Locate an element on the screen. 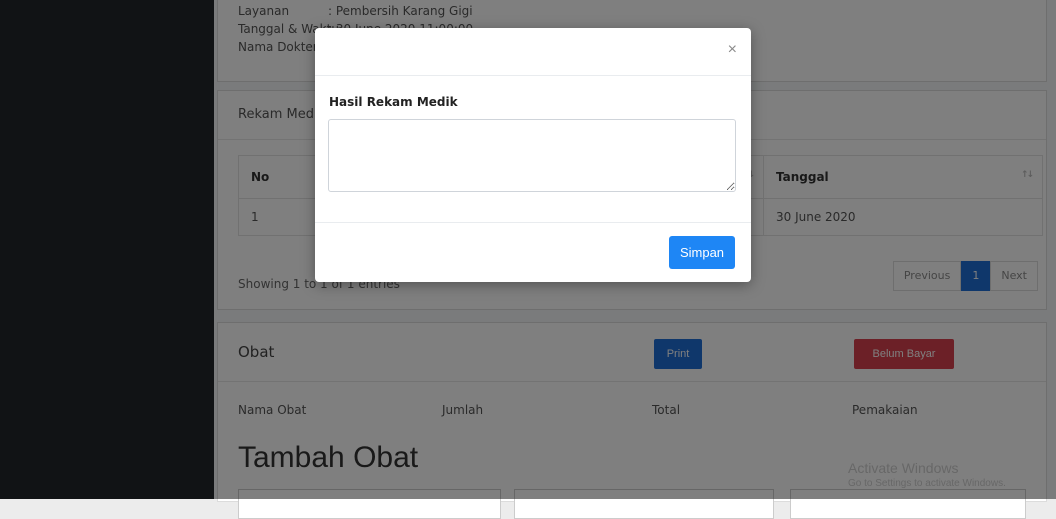 This screenshot has width=1056, height=519. close-icon: × is located at coordinates (732, 50).